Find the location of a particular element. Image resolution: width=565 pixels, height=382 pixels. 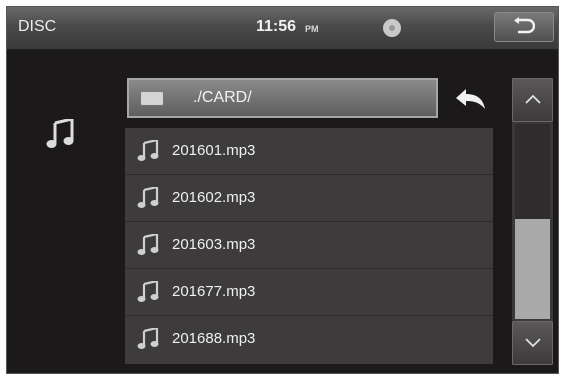

list-item: 201602.mp3 is located at coordinates (309, 198).